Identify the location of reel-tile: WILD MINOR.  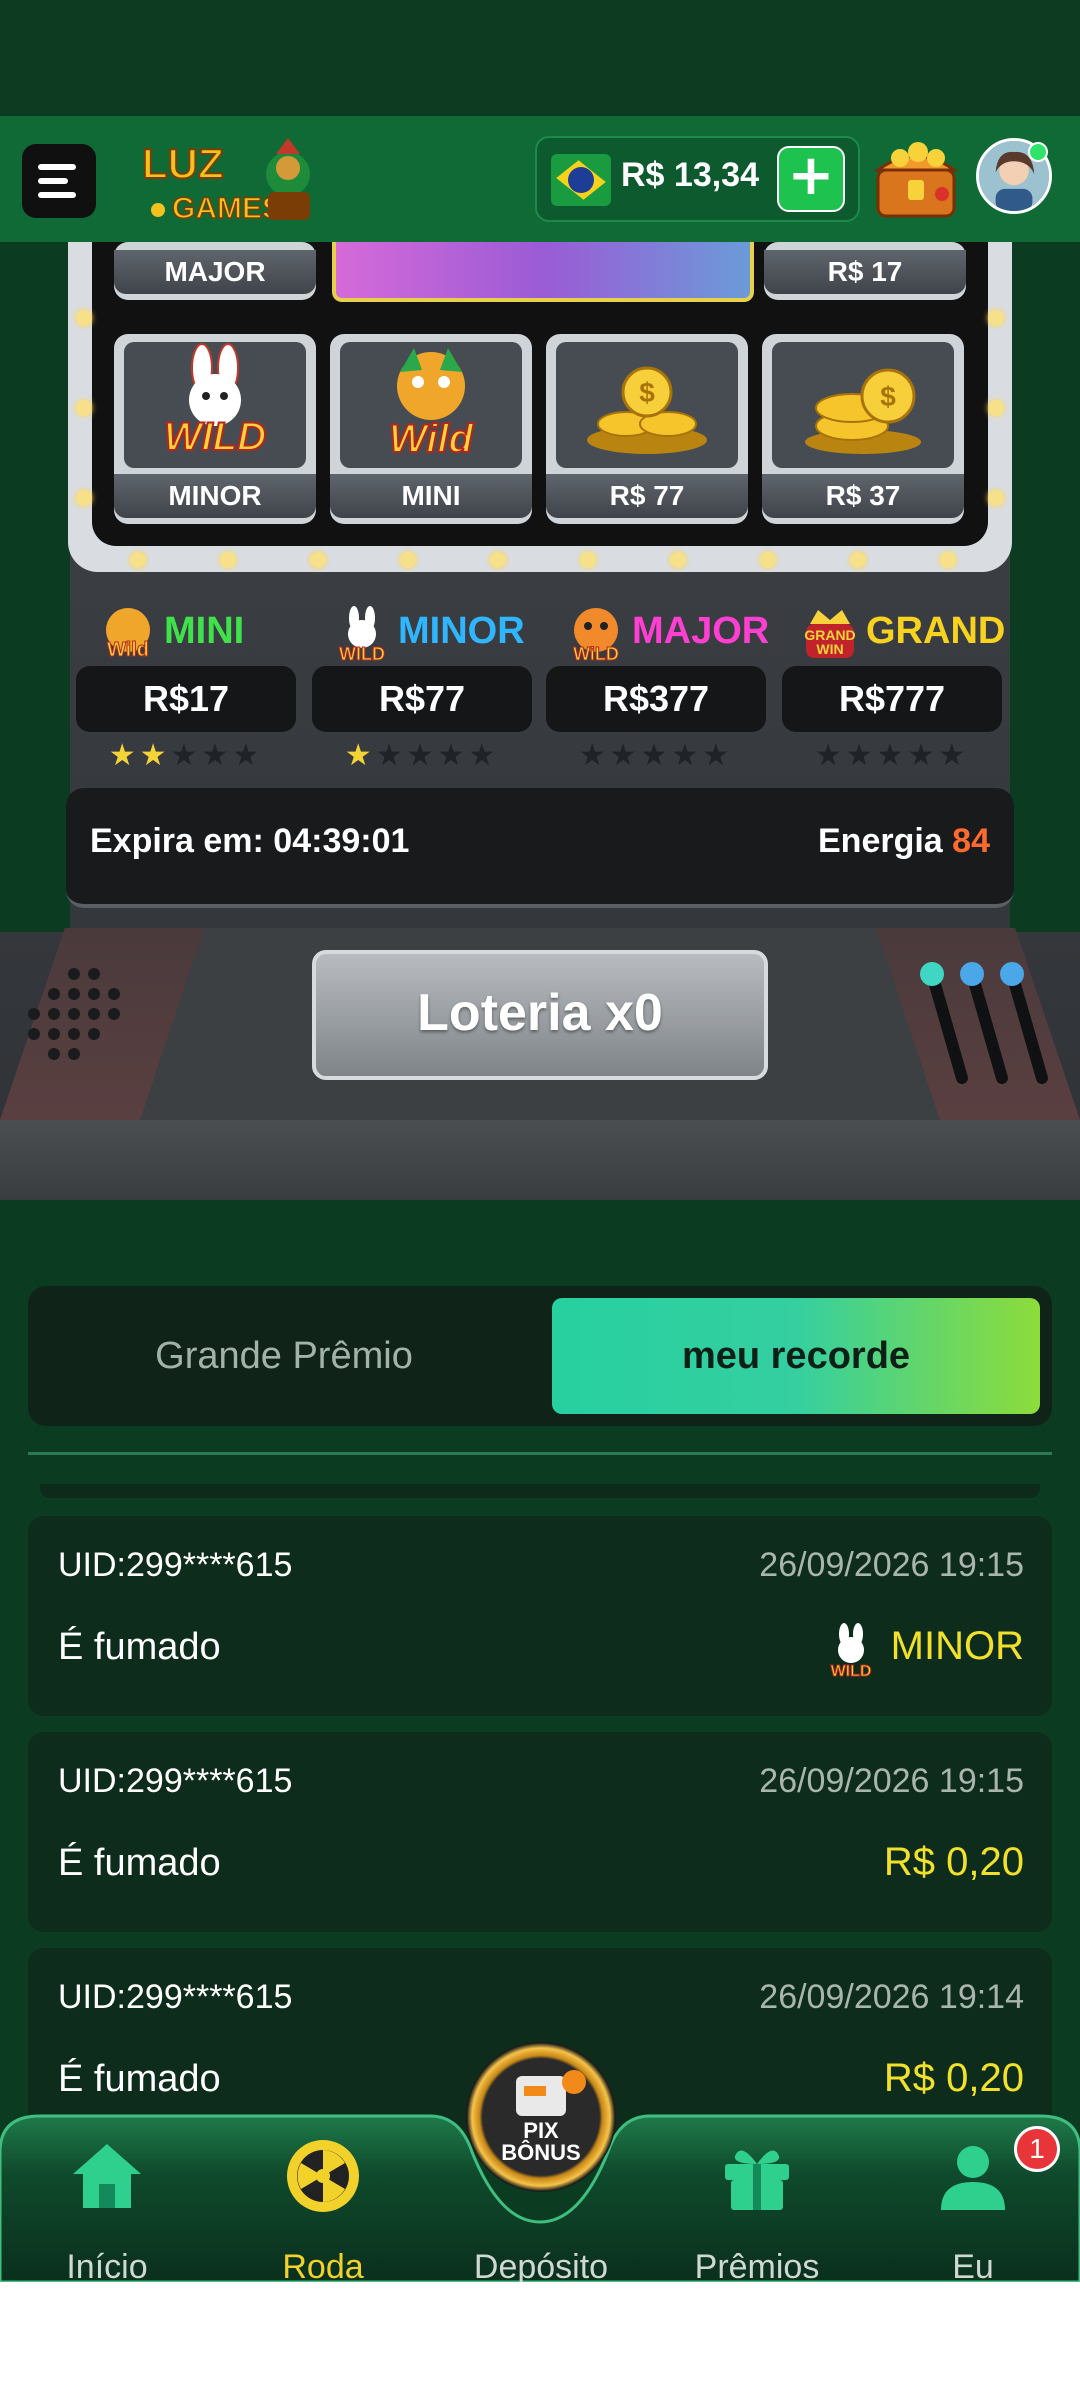
(215, 429).